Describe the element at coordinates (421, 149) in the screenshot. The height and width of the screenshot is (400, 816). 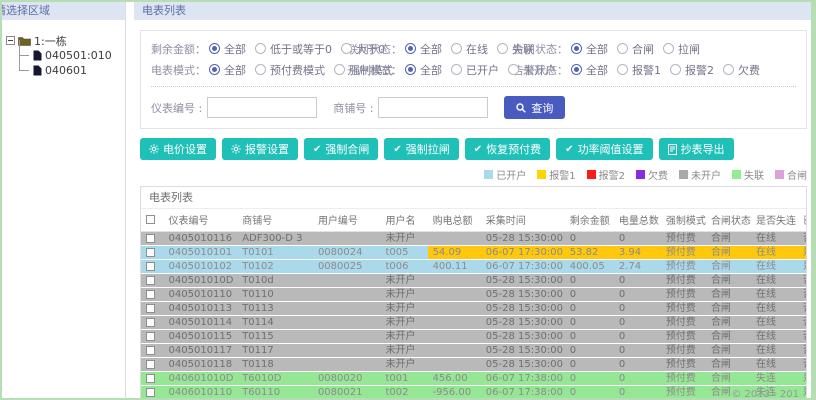
I see `toolbar-button-强制拉闸: ✔ 强制拉闸` at that location.